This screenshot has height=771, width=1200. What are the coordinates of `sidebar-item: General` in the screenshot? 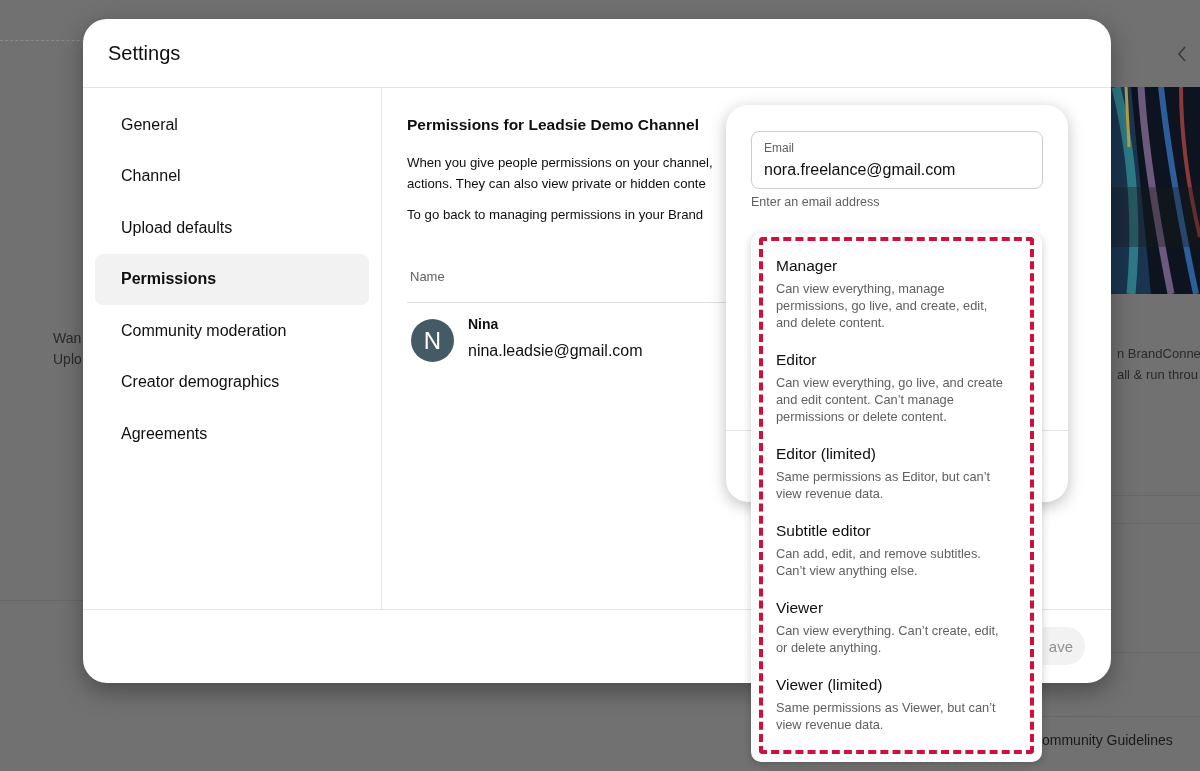 It's located at (232, 125).